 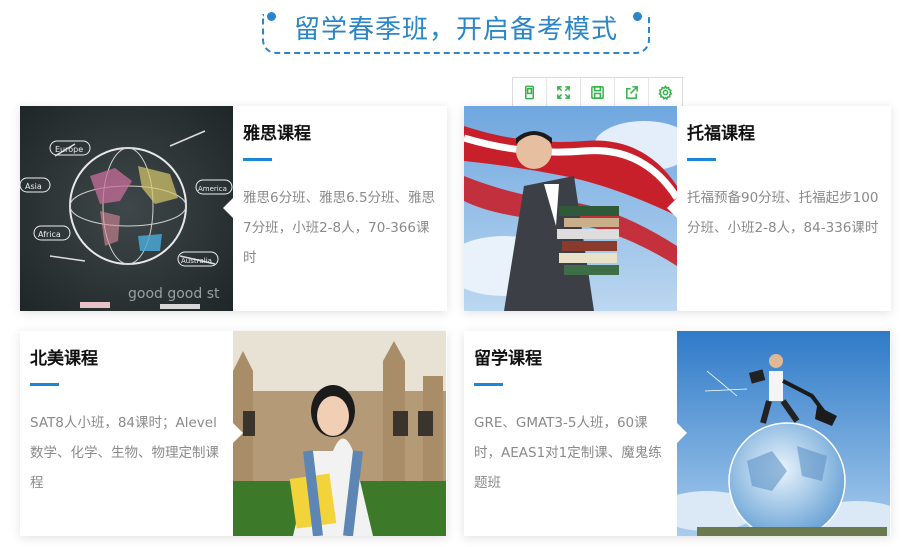 What do you see at coordinates (637, 16) in the screenshot?
I see `heading-dot-right` at bounding box center [637, 16].